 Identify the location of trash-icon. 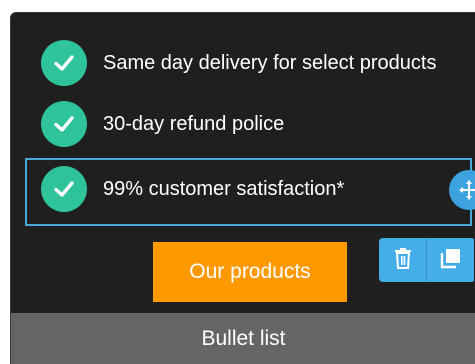
(403, 260).